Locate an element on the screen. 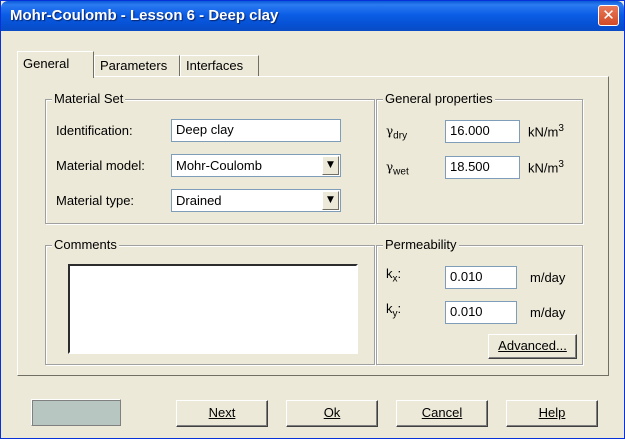  ok-button: Ok is located at coordinates (332, 413).